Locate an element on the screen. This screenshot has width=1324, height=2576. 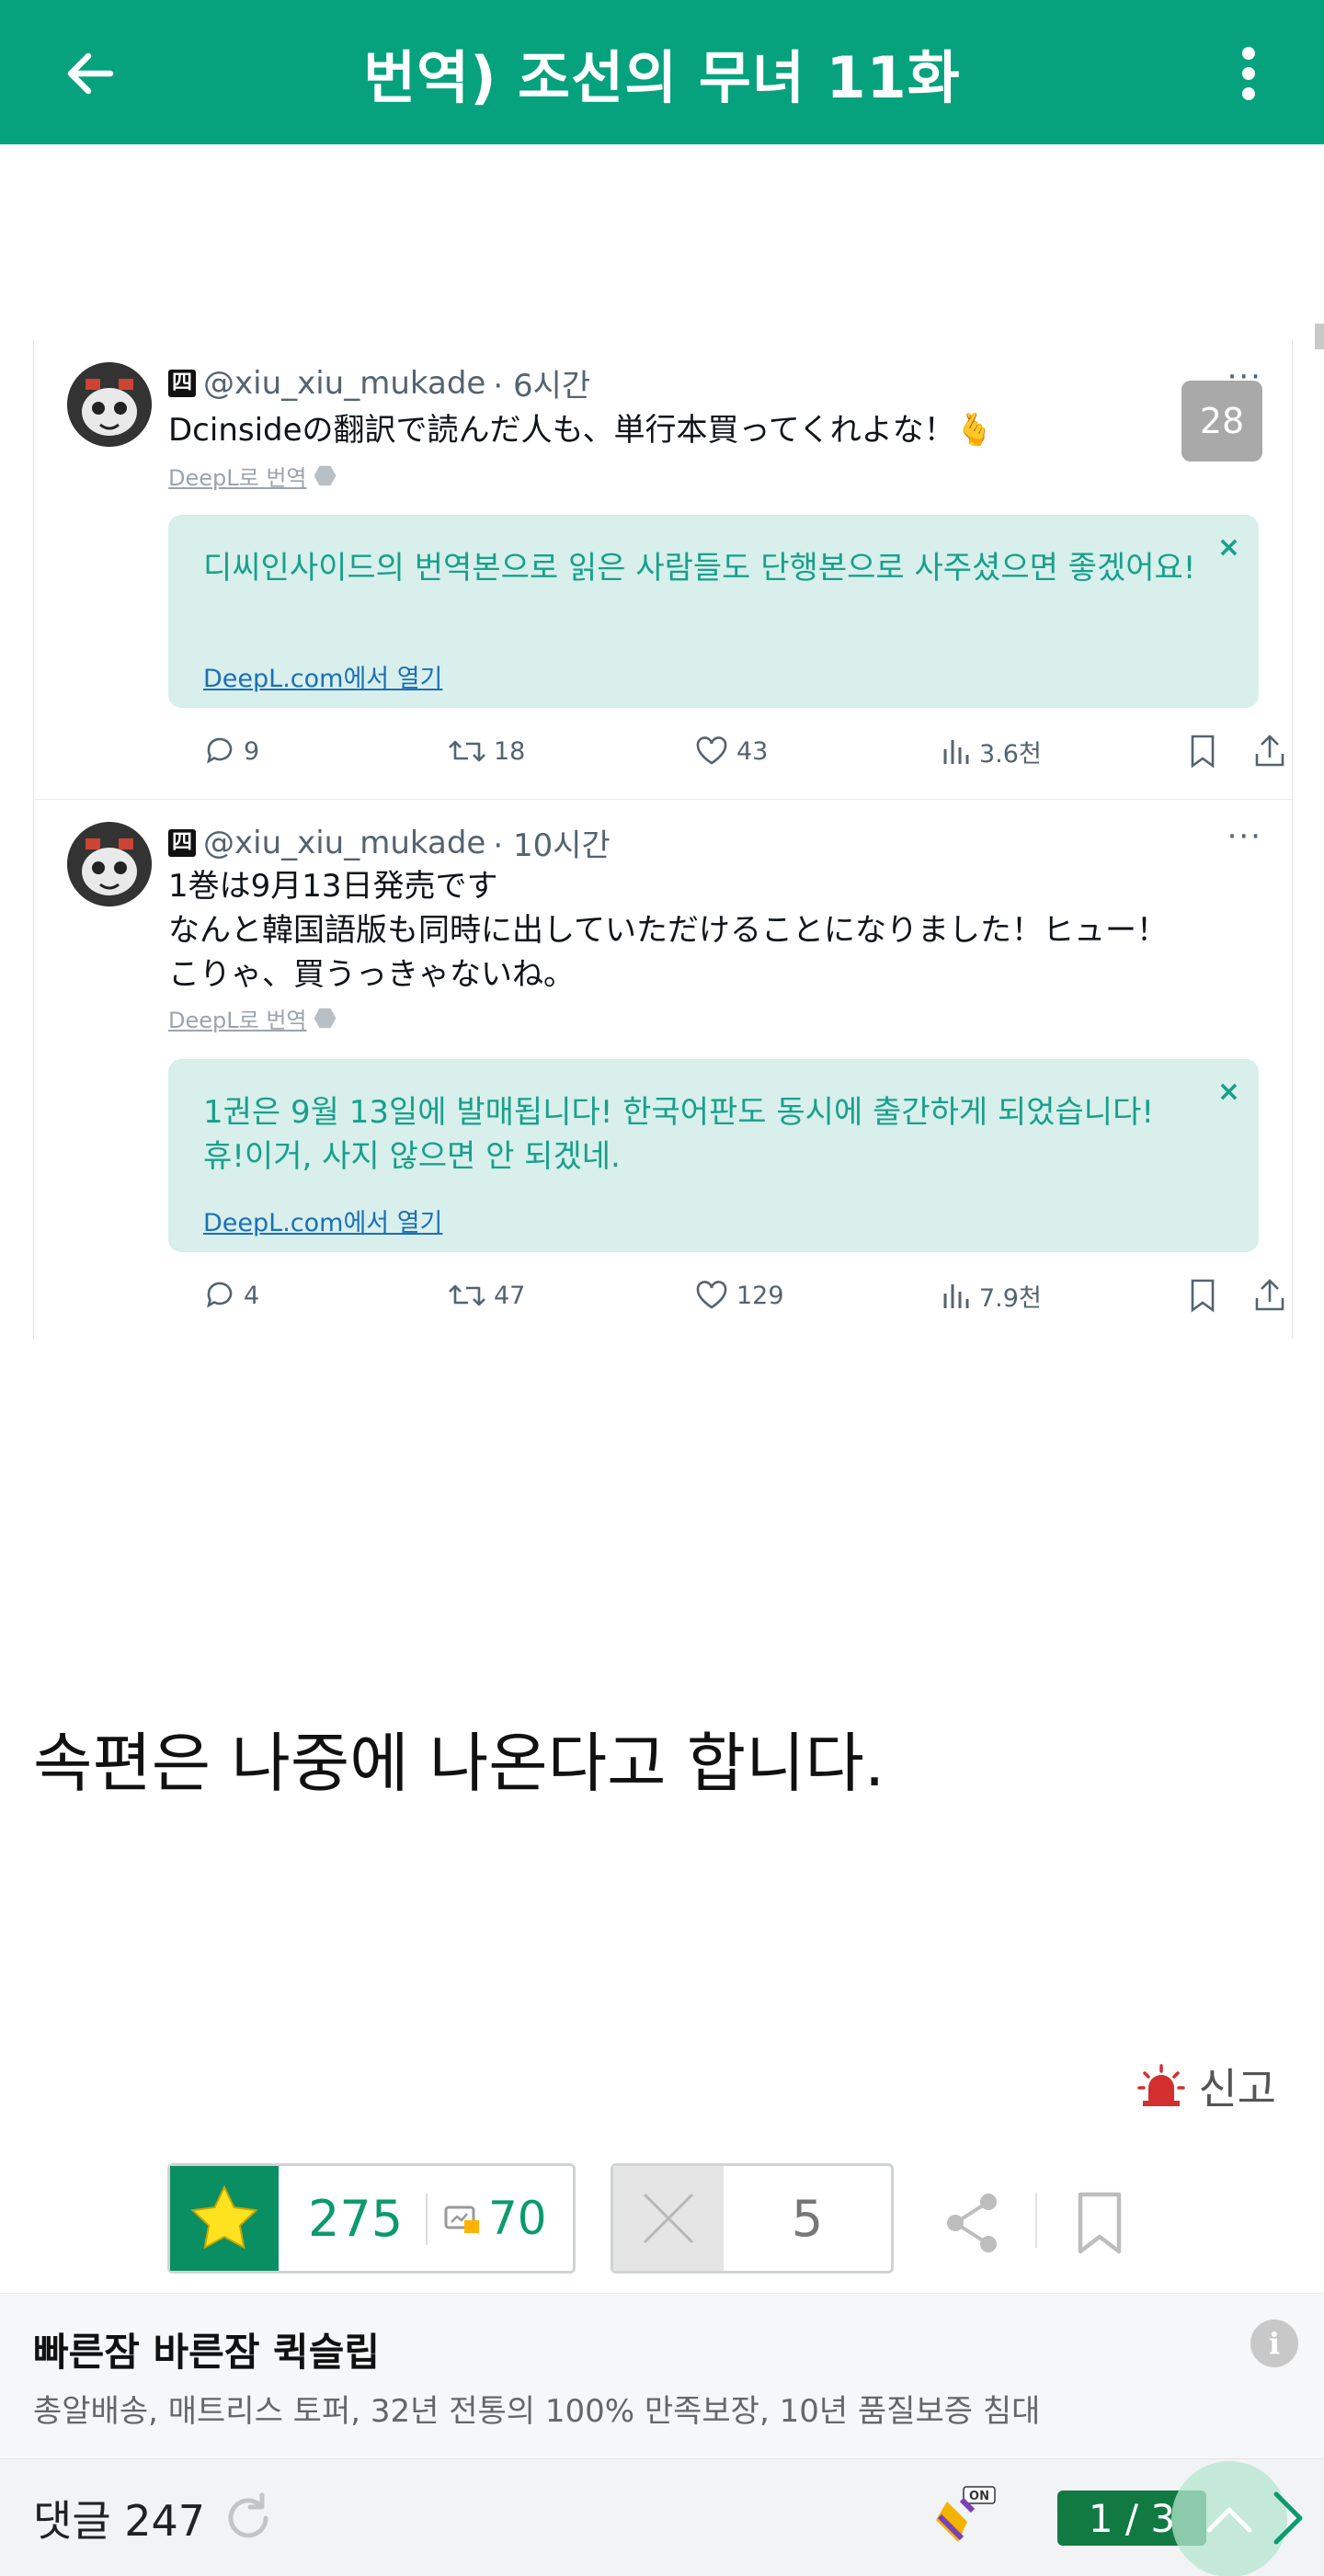
view-count-text: 3.6천 is located at coordinates (1010, 754).